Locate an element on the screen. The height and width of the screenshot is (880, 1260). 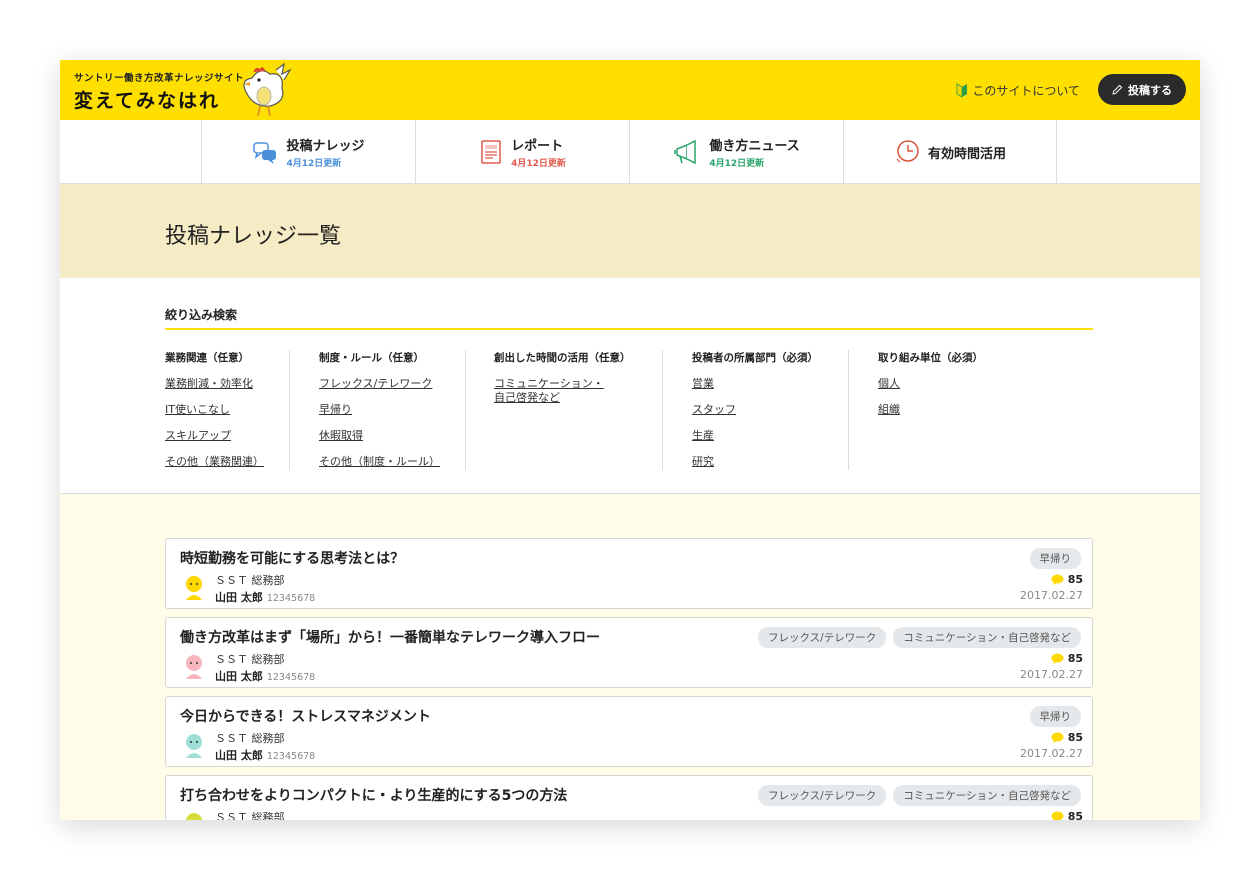
filter-link-organization: 組織 is located at coordinates (978, 410).